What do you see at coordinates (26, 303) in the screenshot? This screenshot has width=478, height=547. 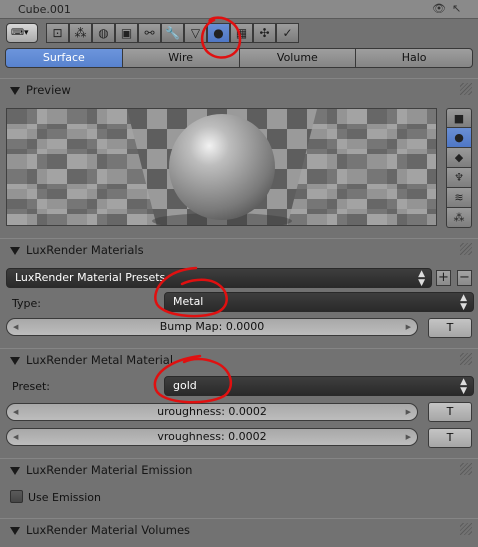 I see `type-label: Type:` at bounding box center [26, 303].